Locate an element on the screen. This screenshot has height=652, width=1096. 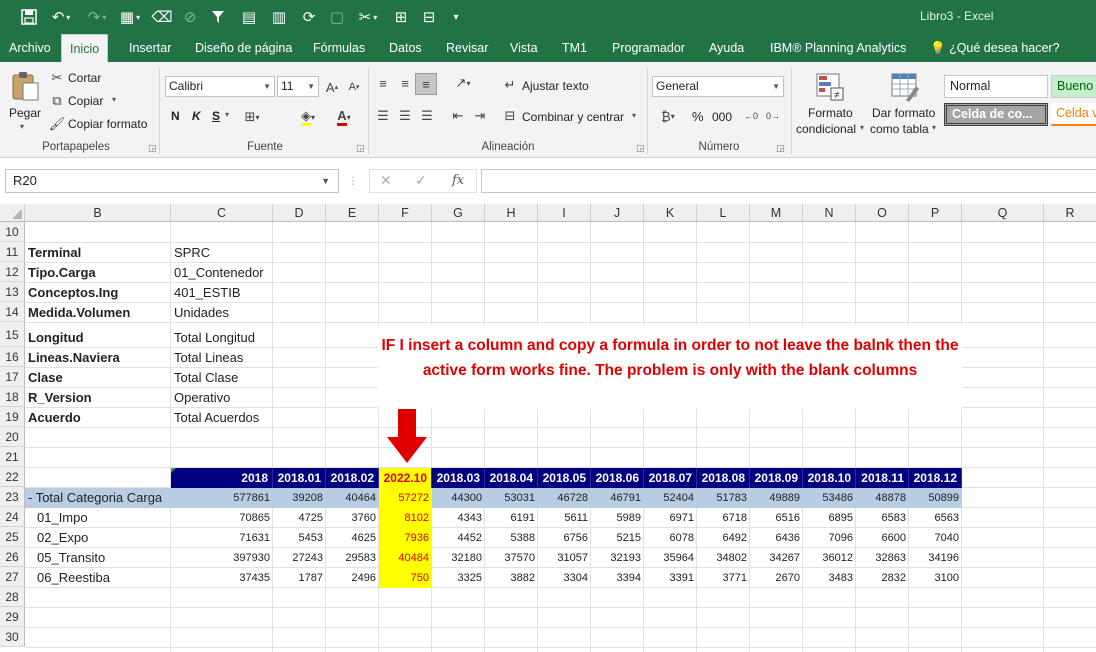
decrease-decimal-icon: 0→ is located at coordinates (773, 116).